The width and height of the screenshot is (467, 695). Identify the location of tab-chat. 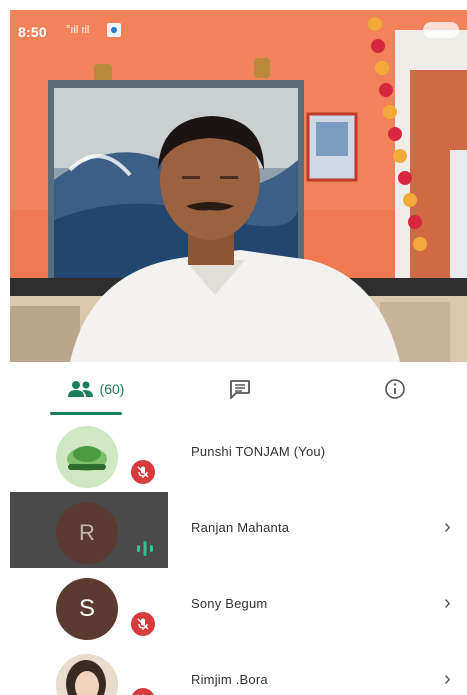
(240, 389).